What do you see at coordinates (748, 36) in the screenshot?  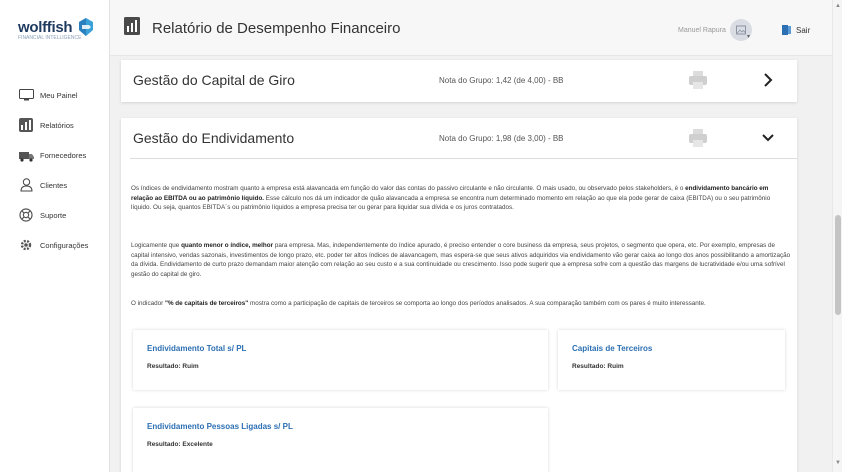 I see `chevron-down-icon: ▾` at bounding box center [748, 36].